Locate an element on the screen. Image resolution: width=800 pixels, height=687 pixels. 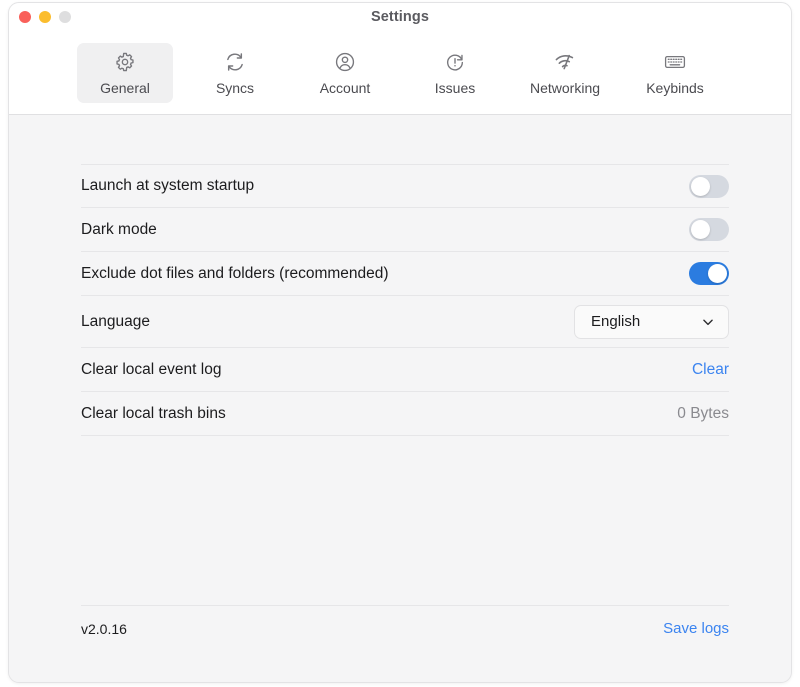
toggle-exclude-dot-files is located at coordinates (709, 273).